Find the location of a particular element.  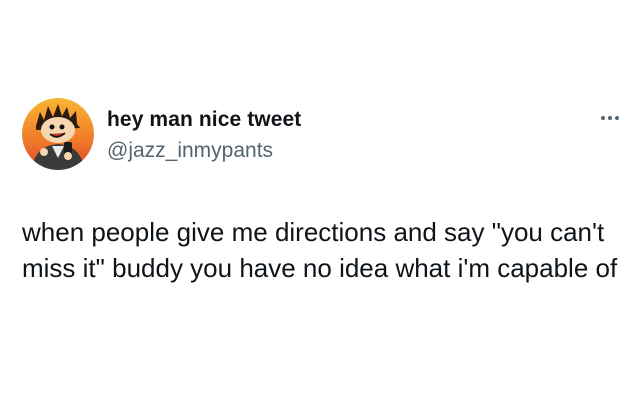

avatar-image is located at coordinates (58, 134).